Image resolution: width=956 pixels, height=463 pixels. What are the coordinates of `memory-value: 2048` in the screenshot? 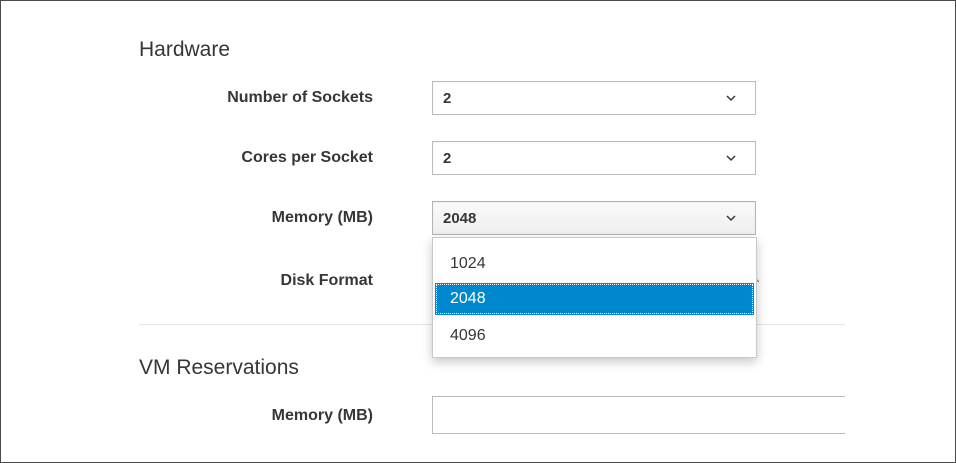 It's located at (460, 218).